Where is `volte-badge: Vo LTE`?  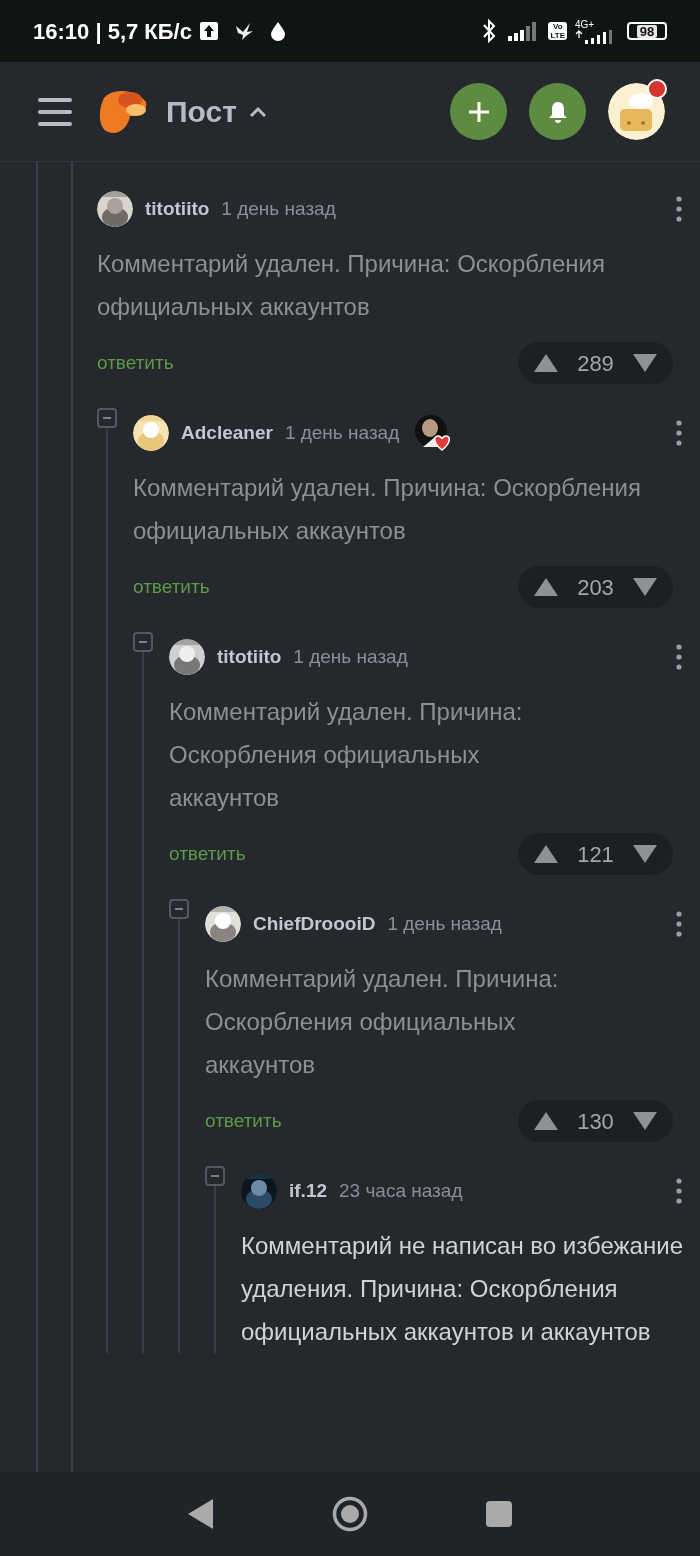 volte-badge: Vo LTE is located at coordinates (557, 31).